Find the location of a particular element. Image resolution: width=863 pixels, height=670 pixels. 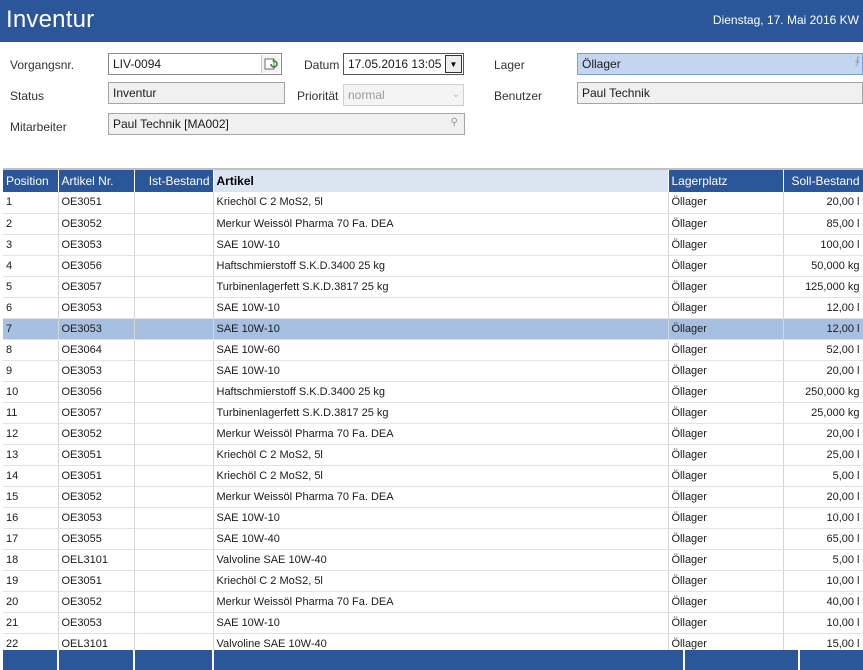

cell-artikel-nr: OE3053 is located at coordinates (96, 623).